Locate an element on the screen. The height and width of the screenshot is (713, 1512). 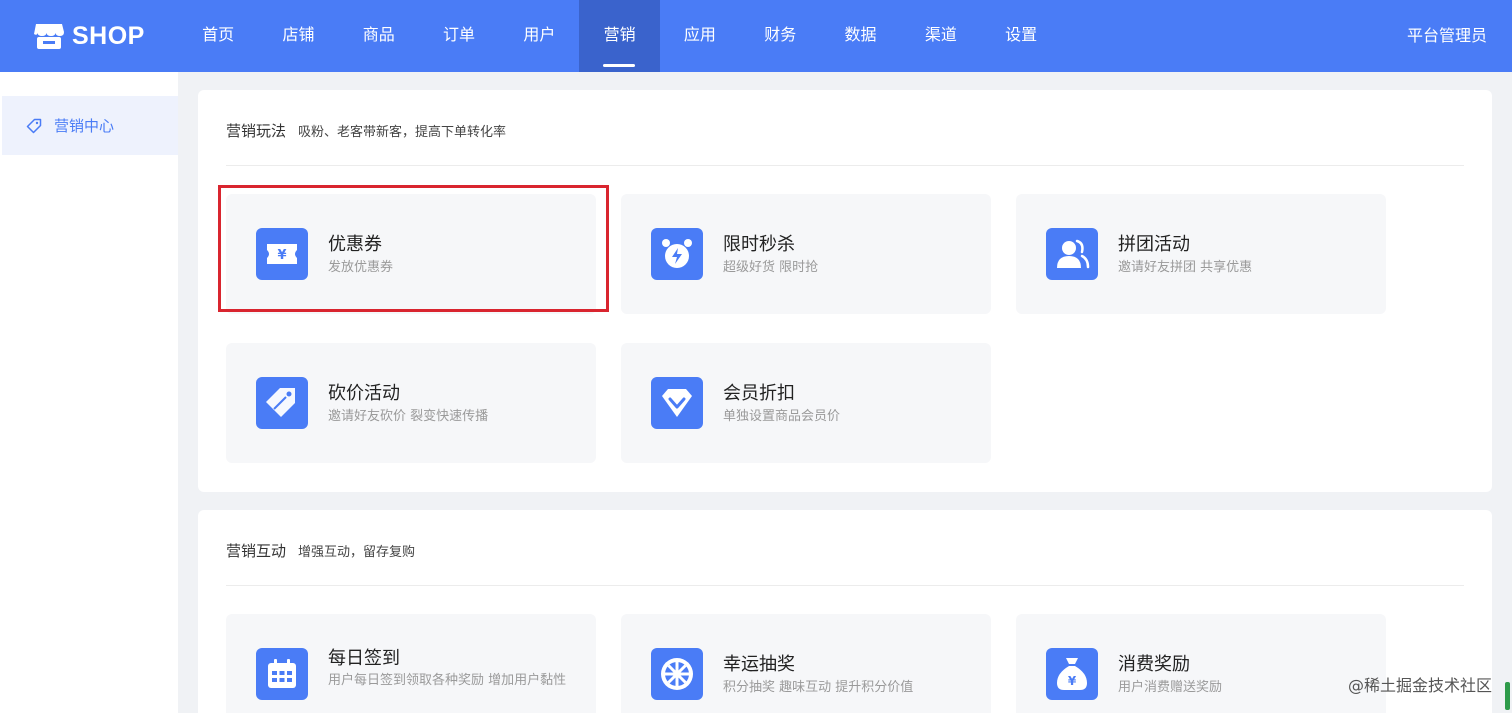
tile-title: 砍价活动 is located at coordinates (364, 393).